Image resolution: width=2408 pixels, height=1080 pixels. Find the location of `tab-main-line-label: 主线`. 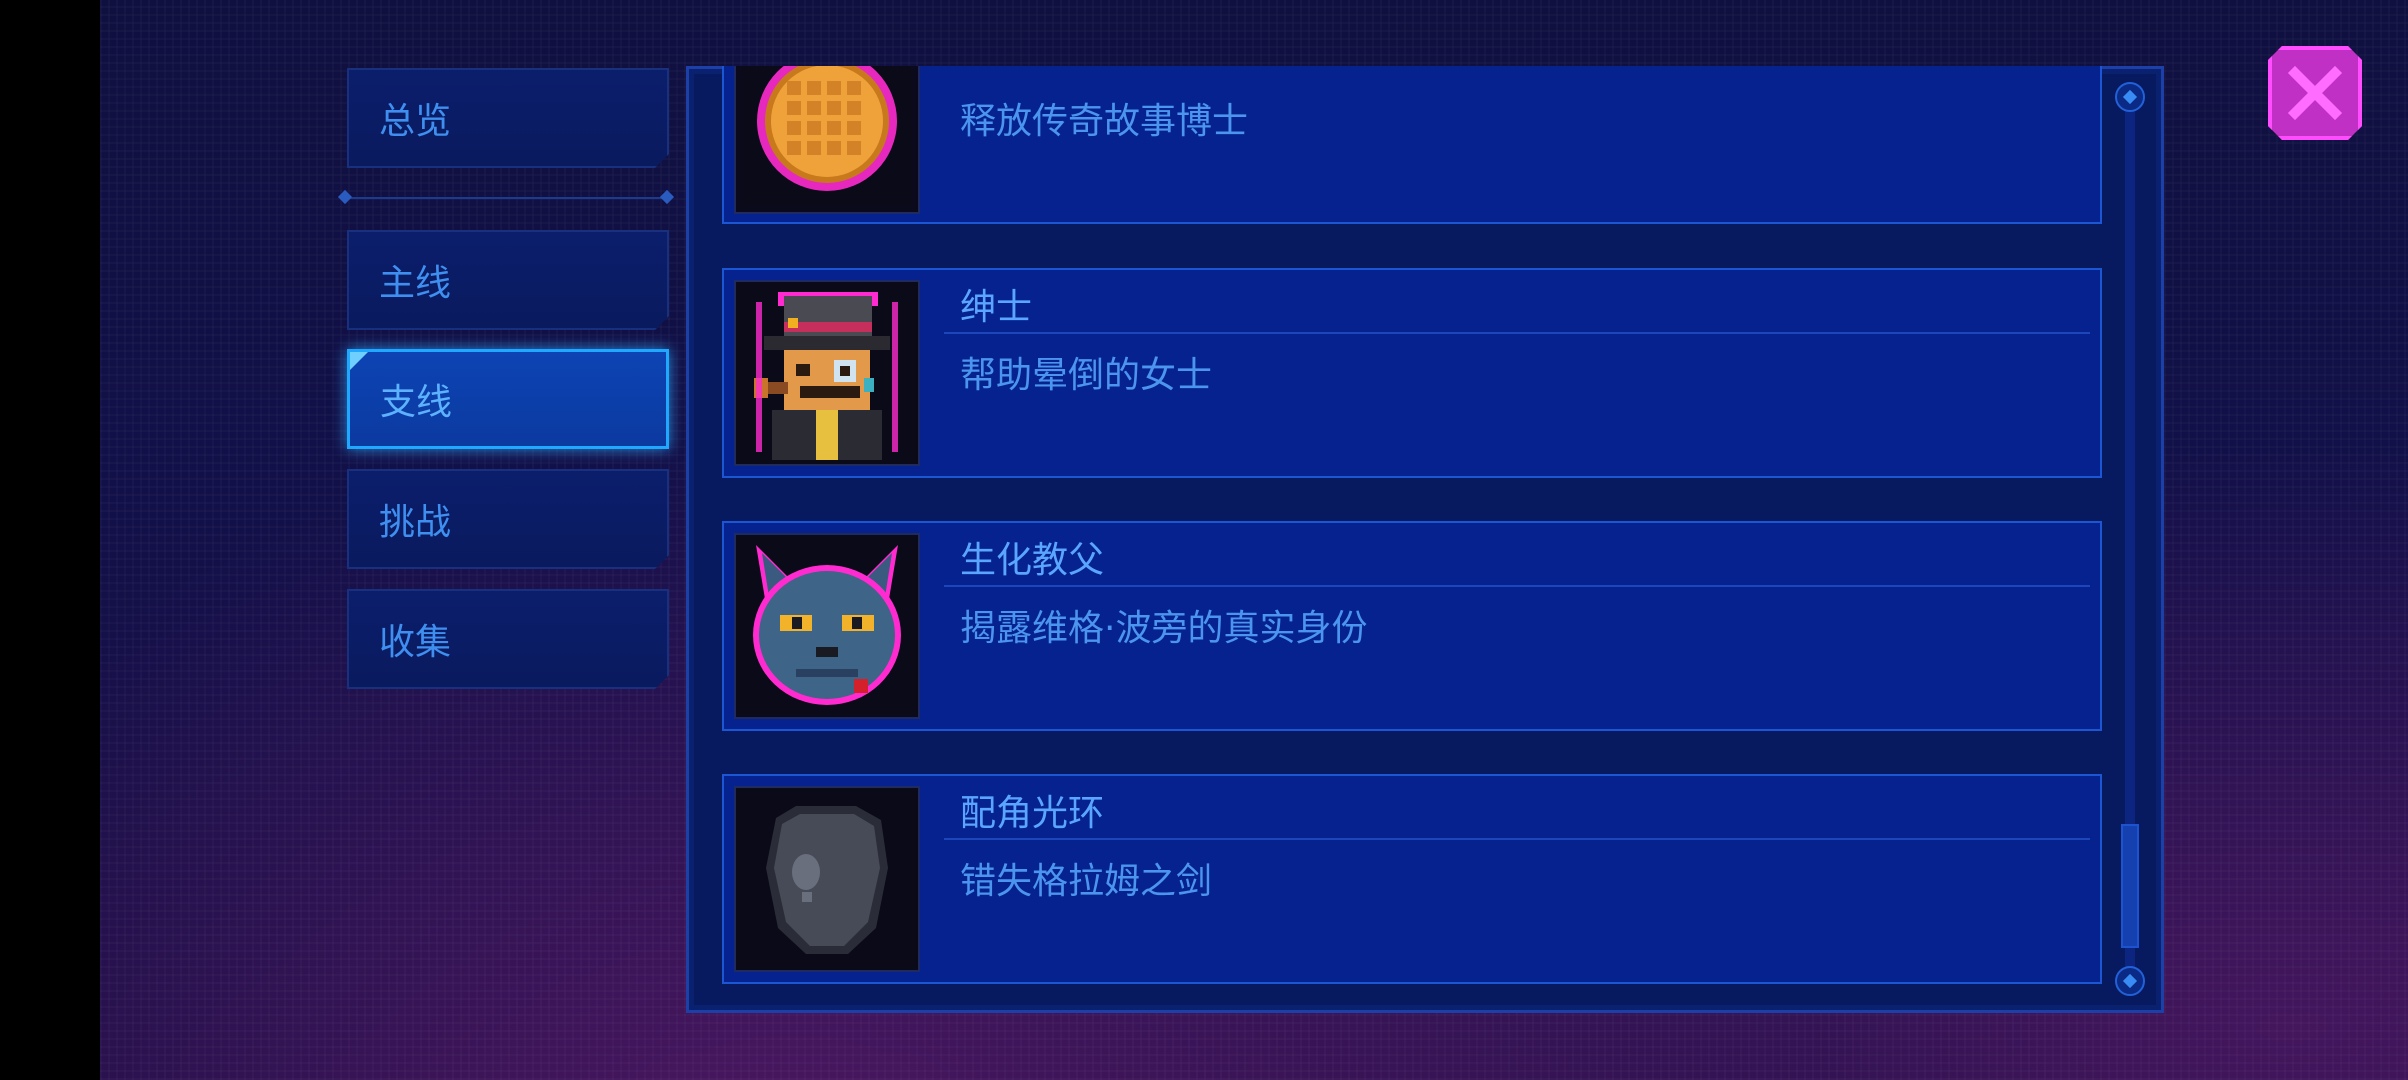

tab-main-line-label: 主线 is located at coordinates (415, 283).